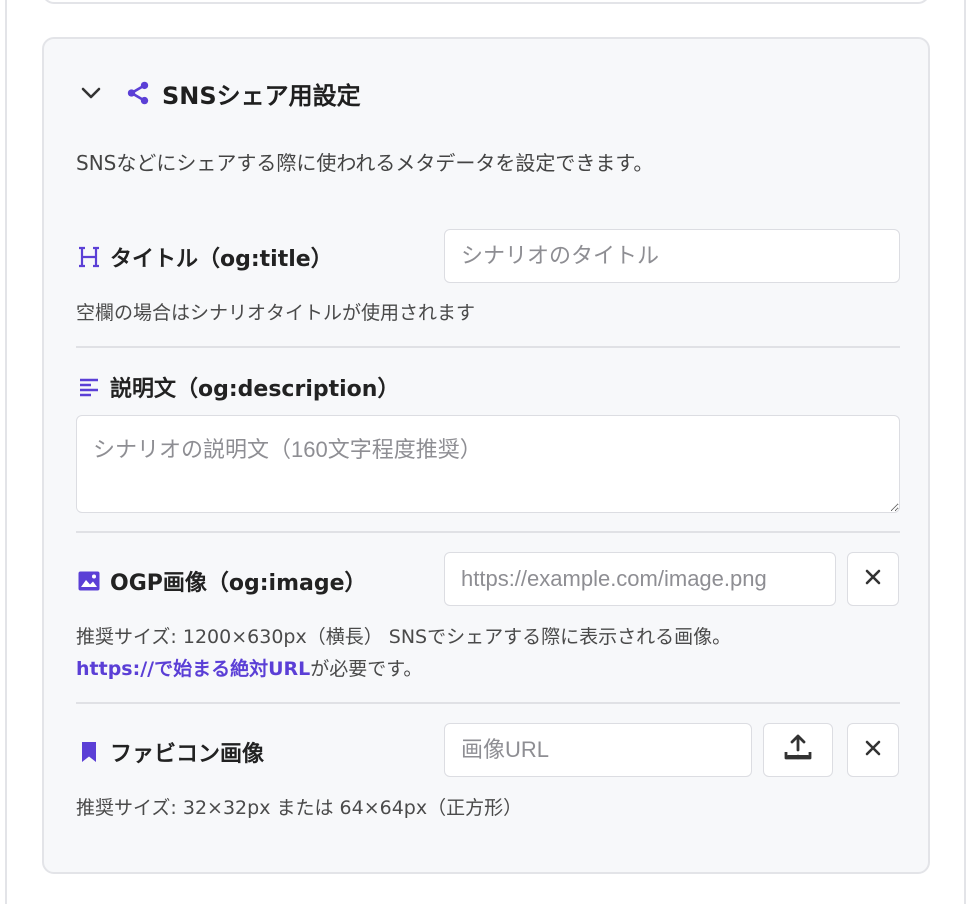  I want to click on heading-icon, so click(89, 257).